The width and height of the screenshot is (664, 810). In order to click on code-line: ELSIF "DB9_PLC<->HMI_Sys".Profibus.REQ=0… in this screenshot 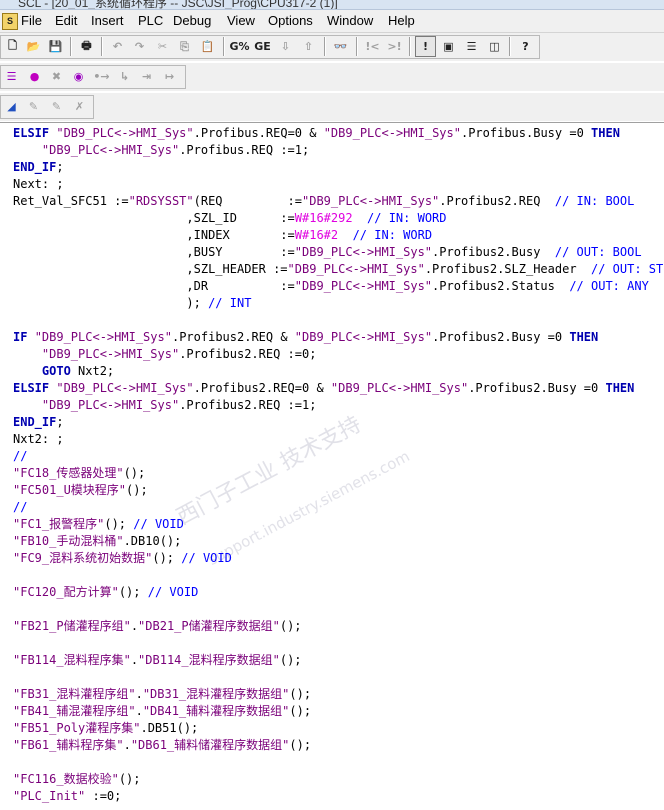, I will do `click(316, 133)`.